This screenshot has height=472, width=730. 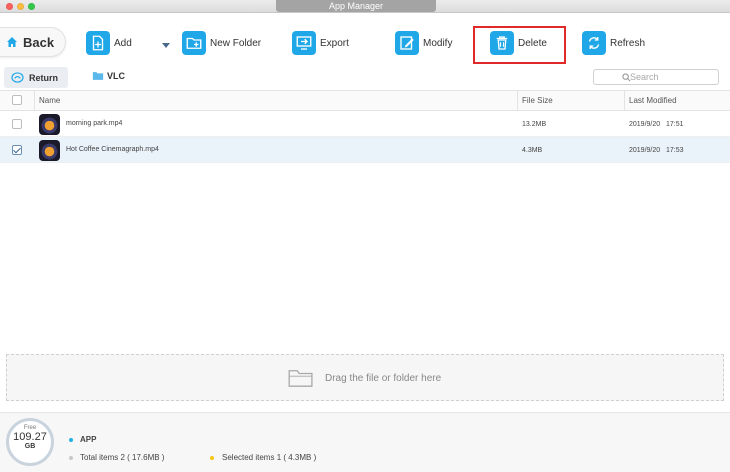 What do you see at coordinates (30, 446) in the screenshot?
I see `storage-free-unit: GB` at bounding box center [30, 446].